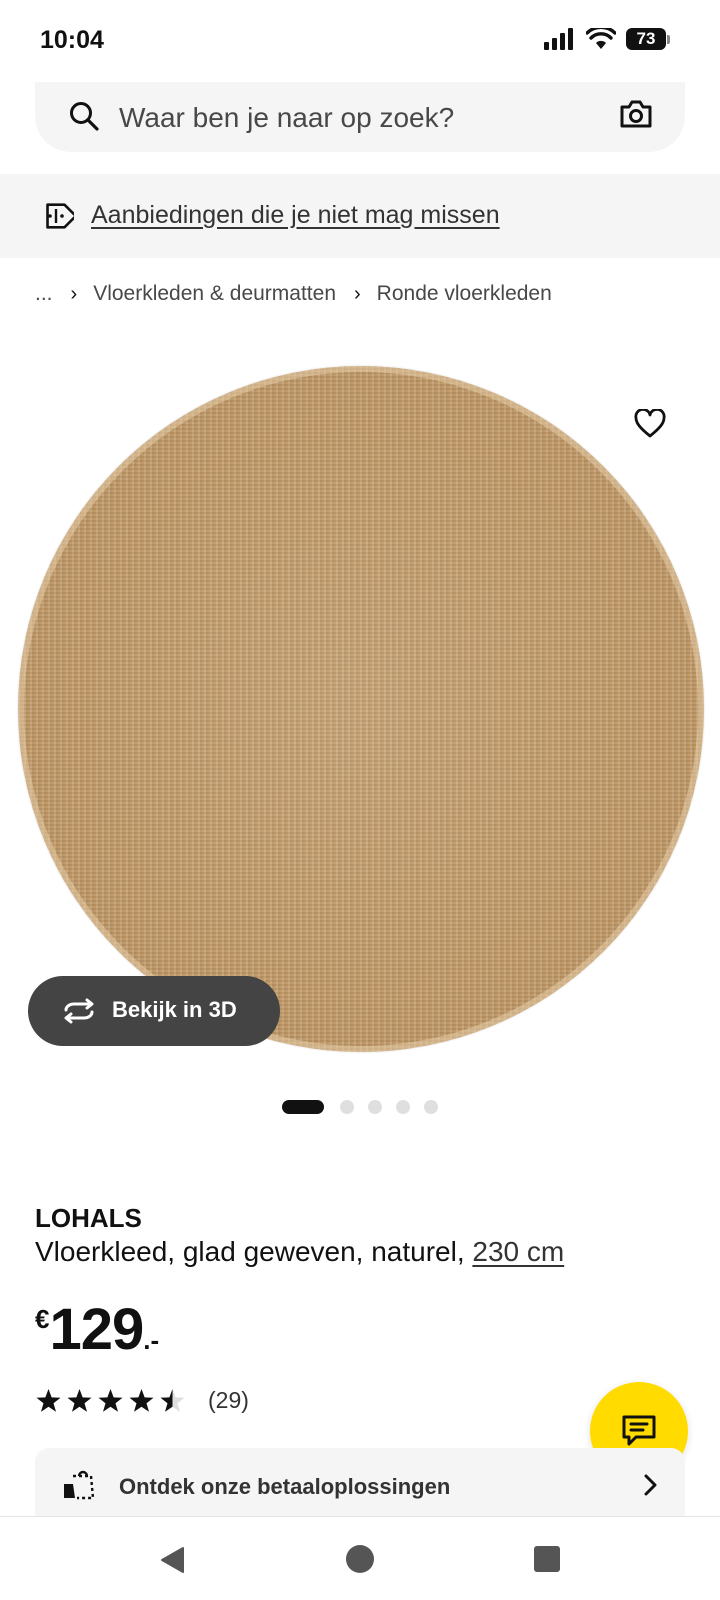  I want to click on offers-banner: Aanbiedingen die je niet mag missen, so click(360, 216).